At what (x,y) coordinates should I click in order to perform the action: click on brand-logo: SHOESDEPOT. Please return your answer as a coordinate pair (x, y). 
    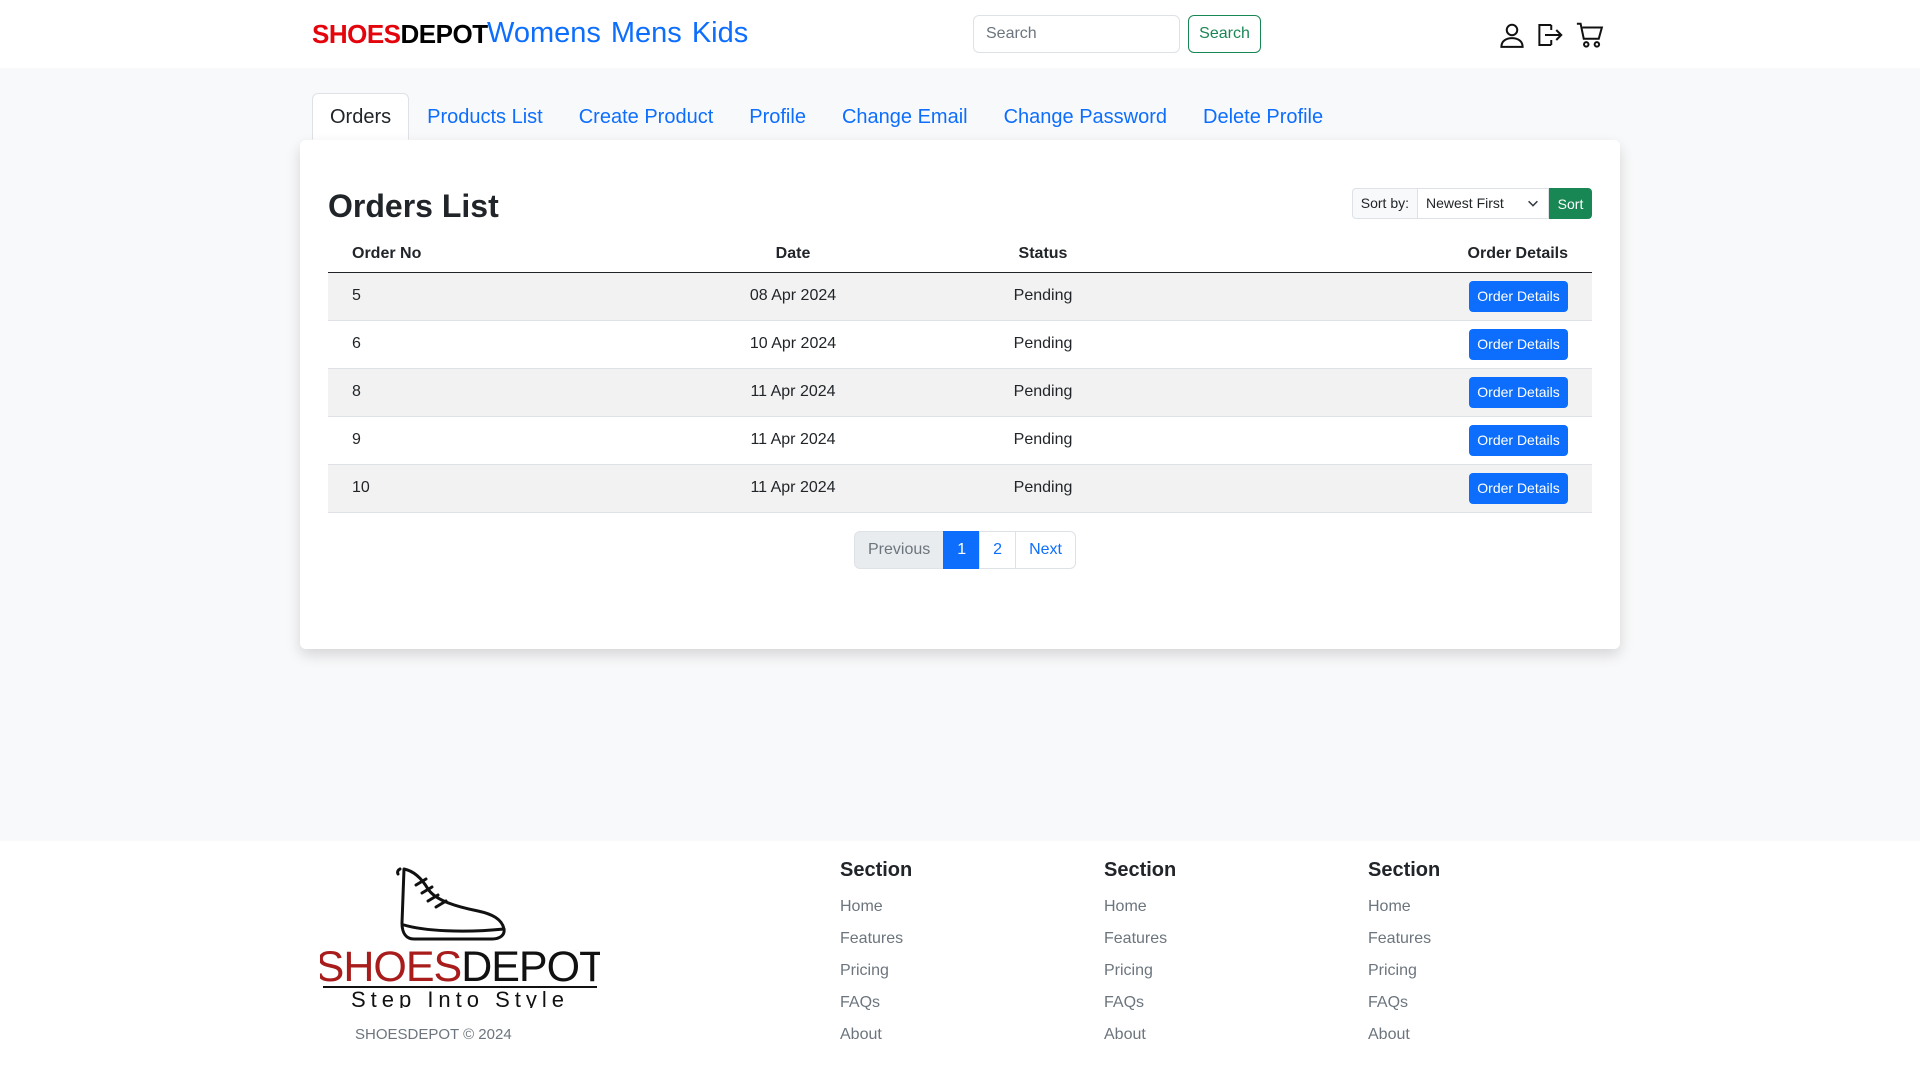
    Looking at the image, I should click on (400, 34).